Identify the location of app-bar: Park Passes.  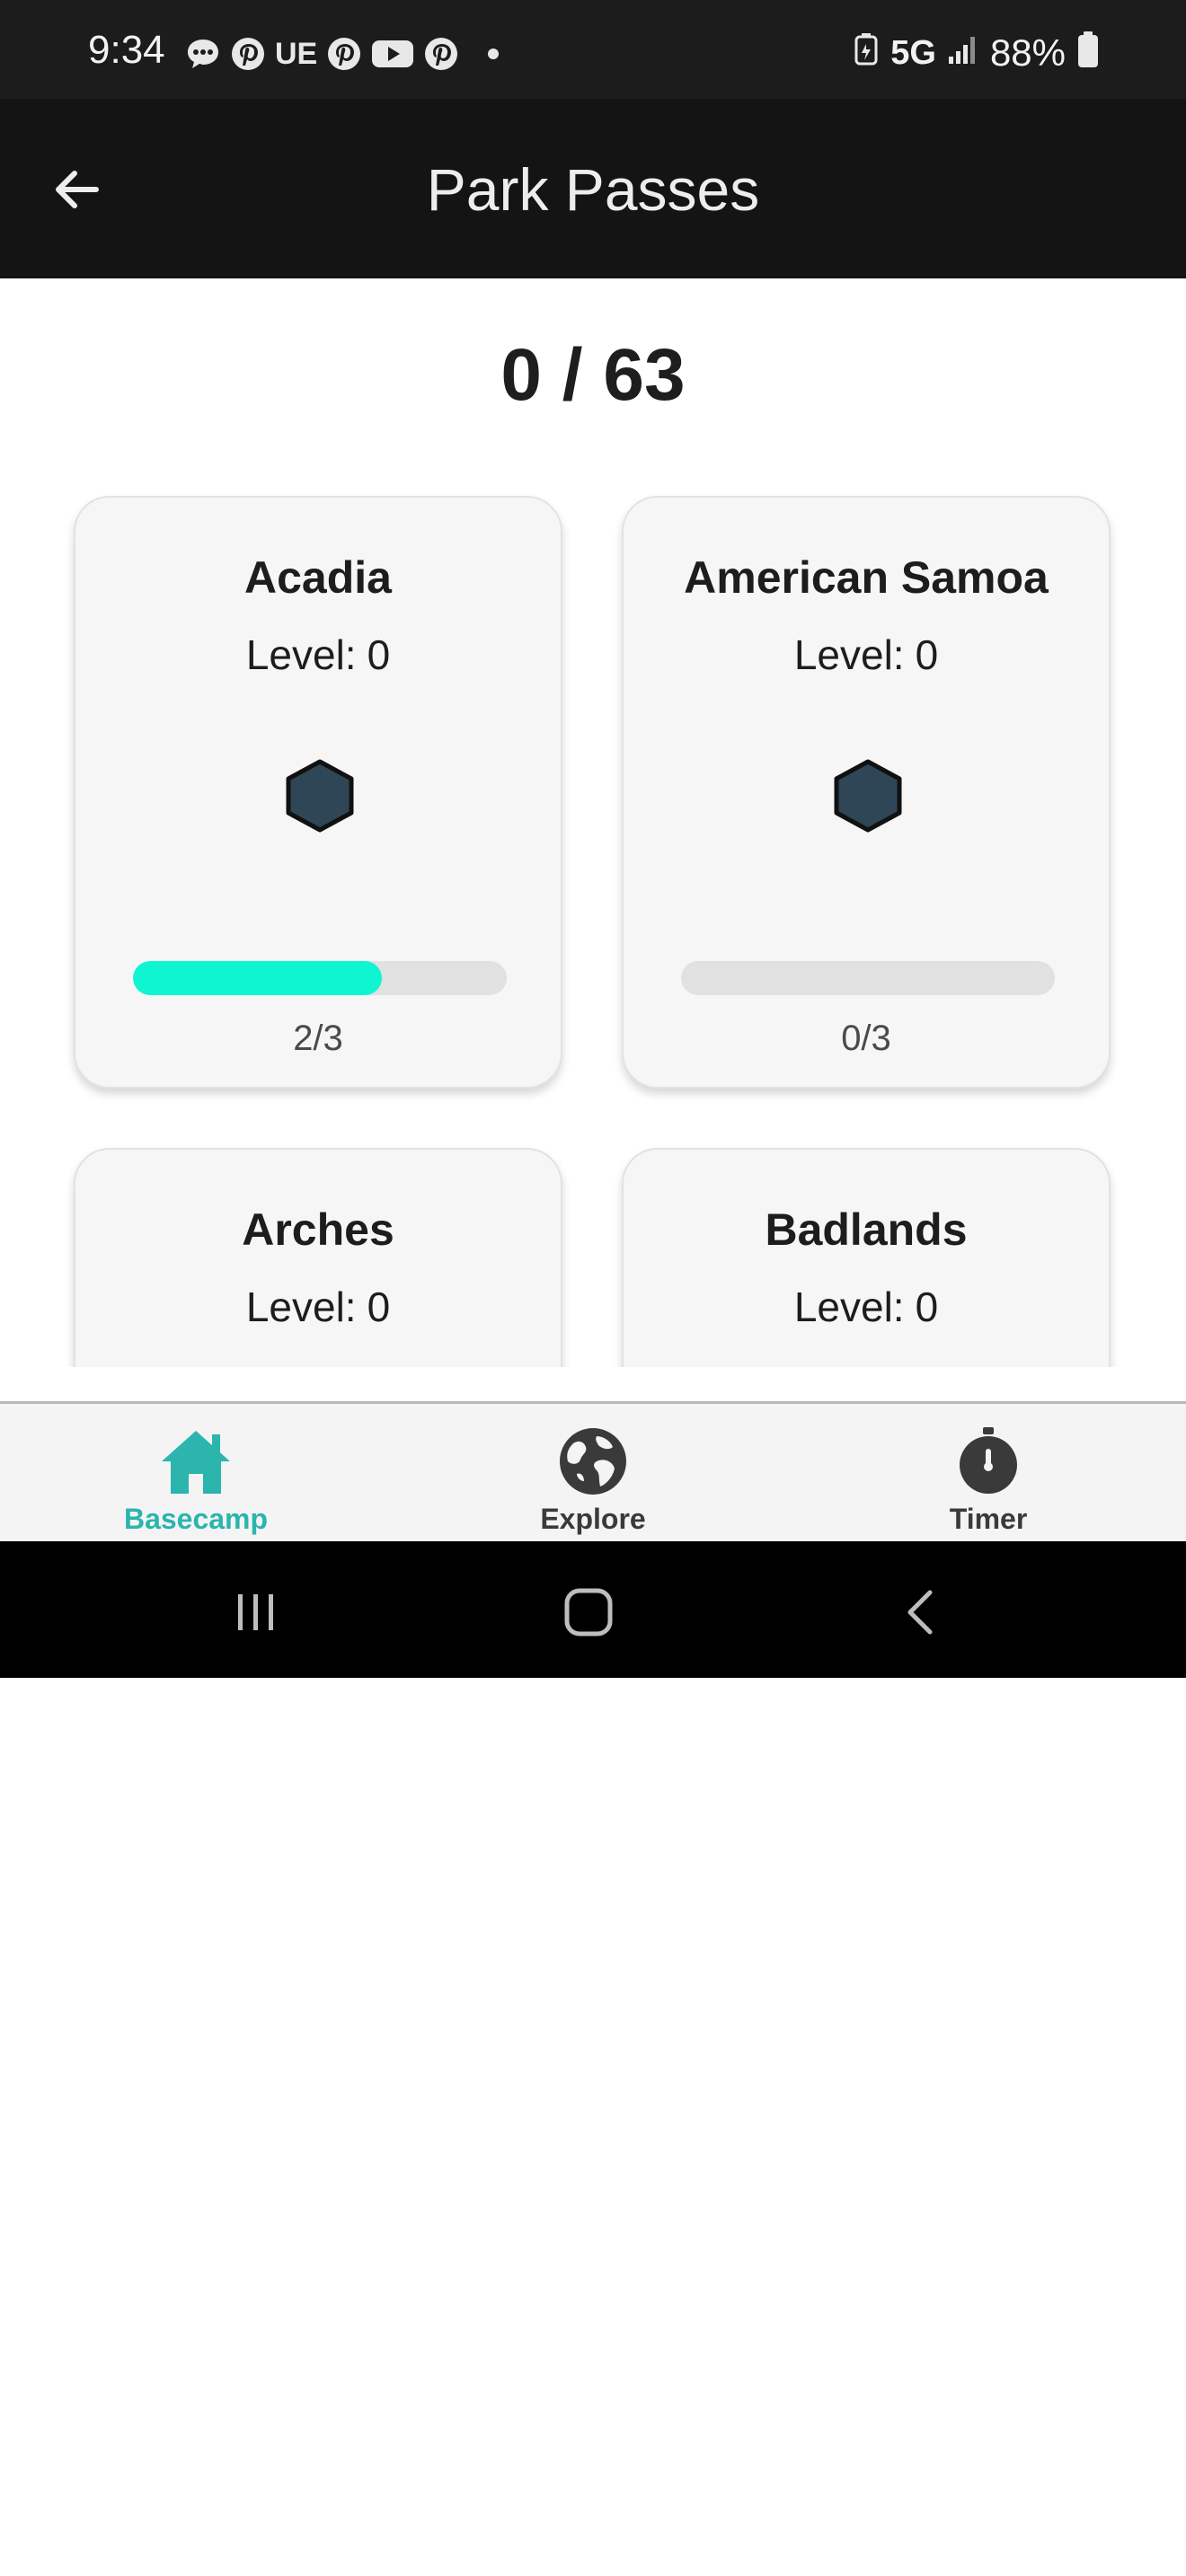
(593, 188).